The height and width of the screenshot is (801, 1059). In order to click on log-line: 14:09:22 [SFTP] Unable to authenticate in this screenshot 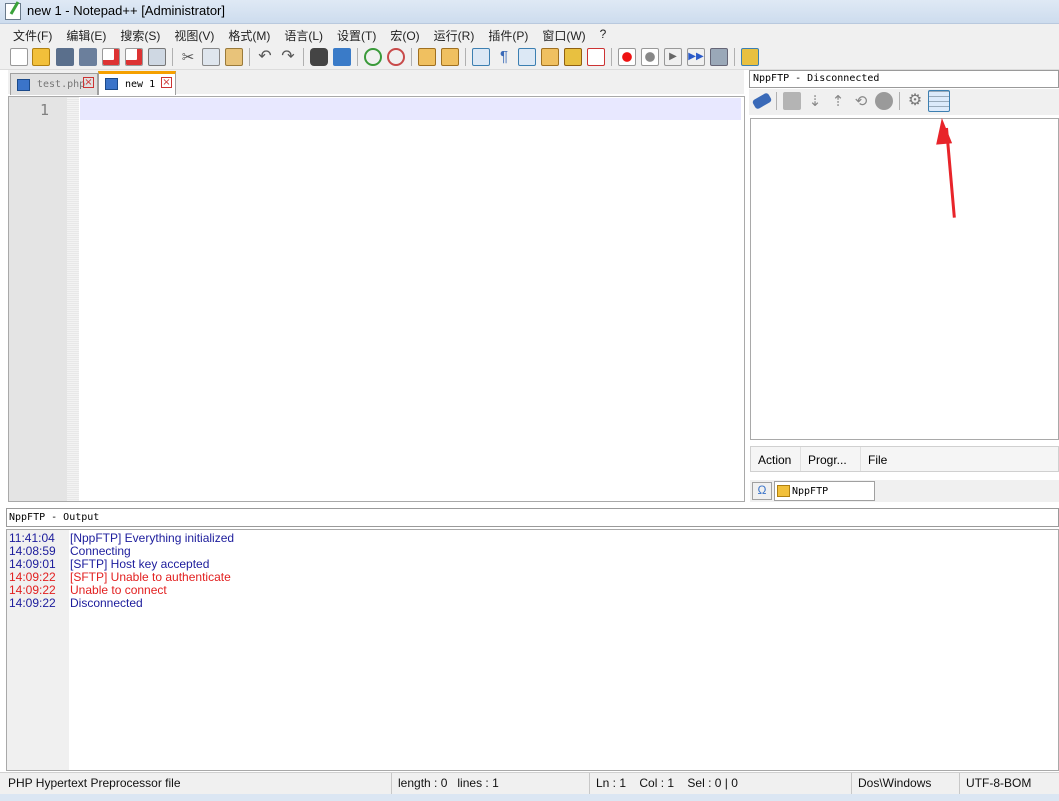, I will do `click(120, 577)`.